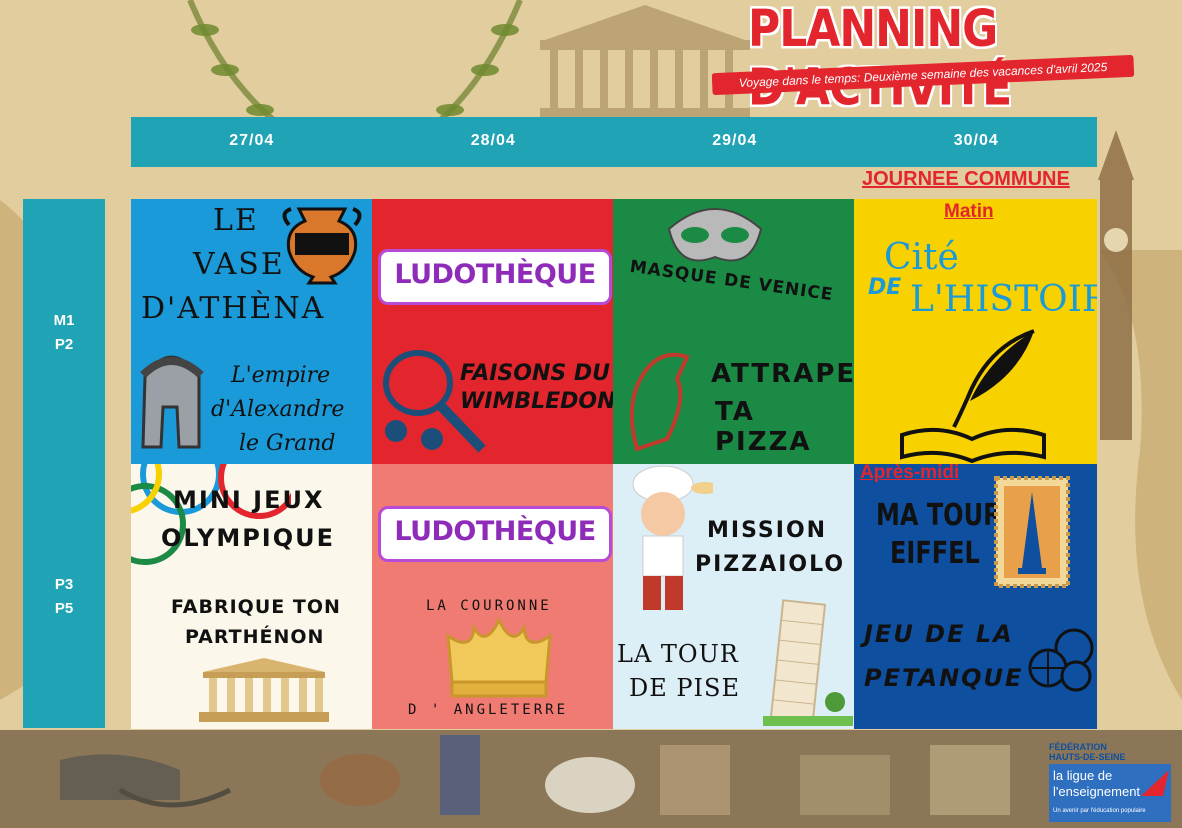 This screenshot has width=1182, height=828. Describe the element at coordinates (1083, 775) in the screenshot. I see `logo-text: la ligue de` at that location.